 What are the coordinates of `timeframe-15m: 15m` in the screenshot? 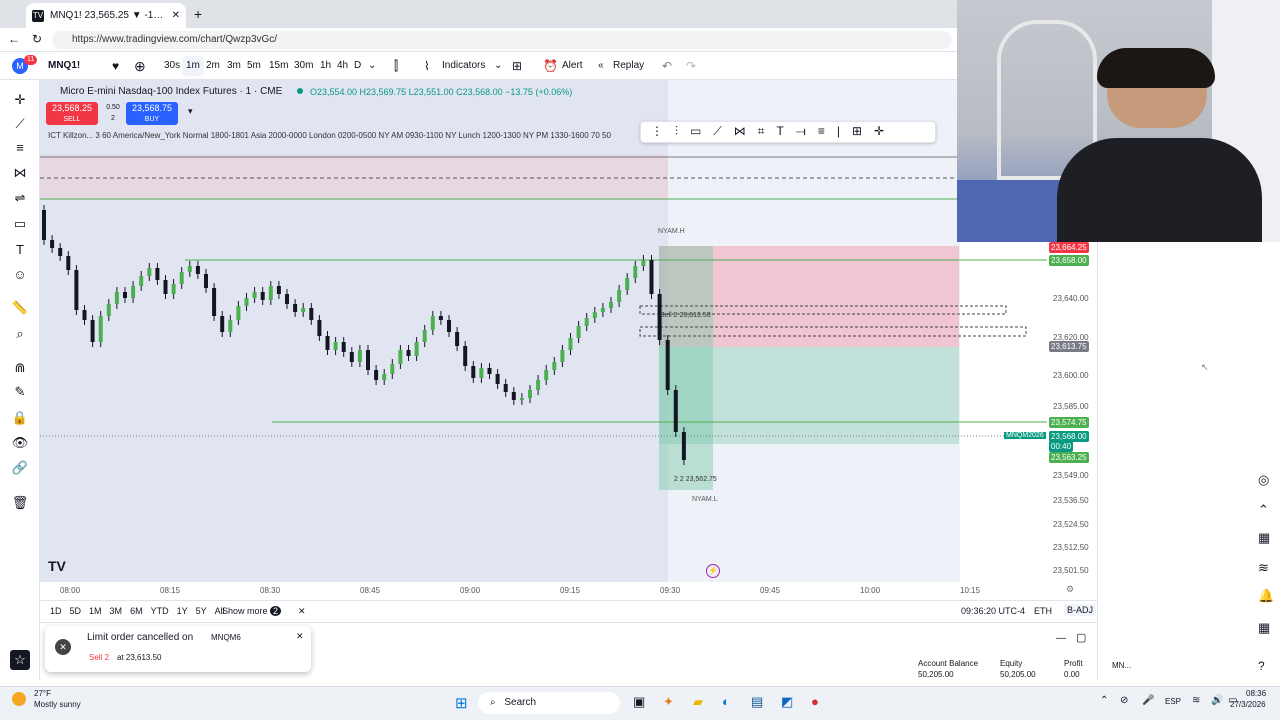 It's located at (278, 66).